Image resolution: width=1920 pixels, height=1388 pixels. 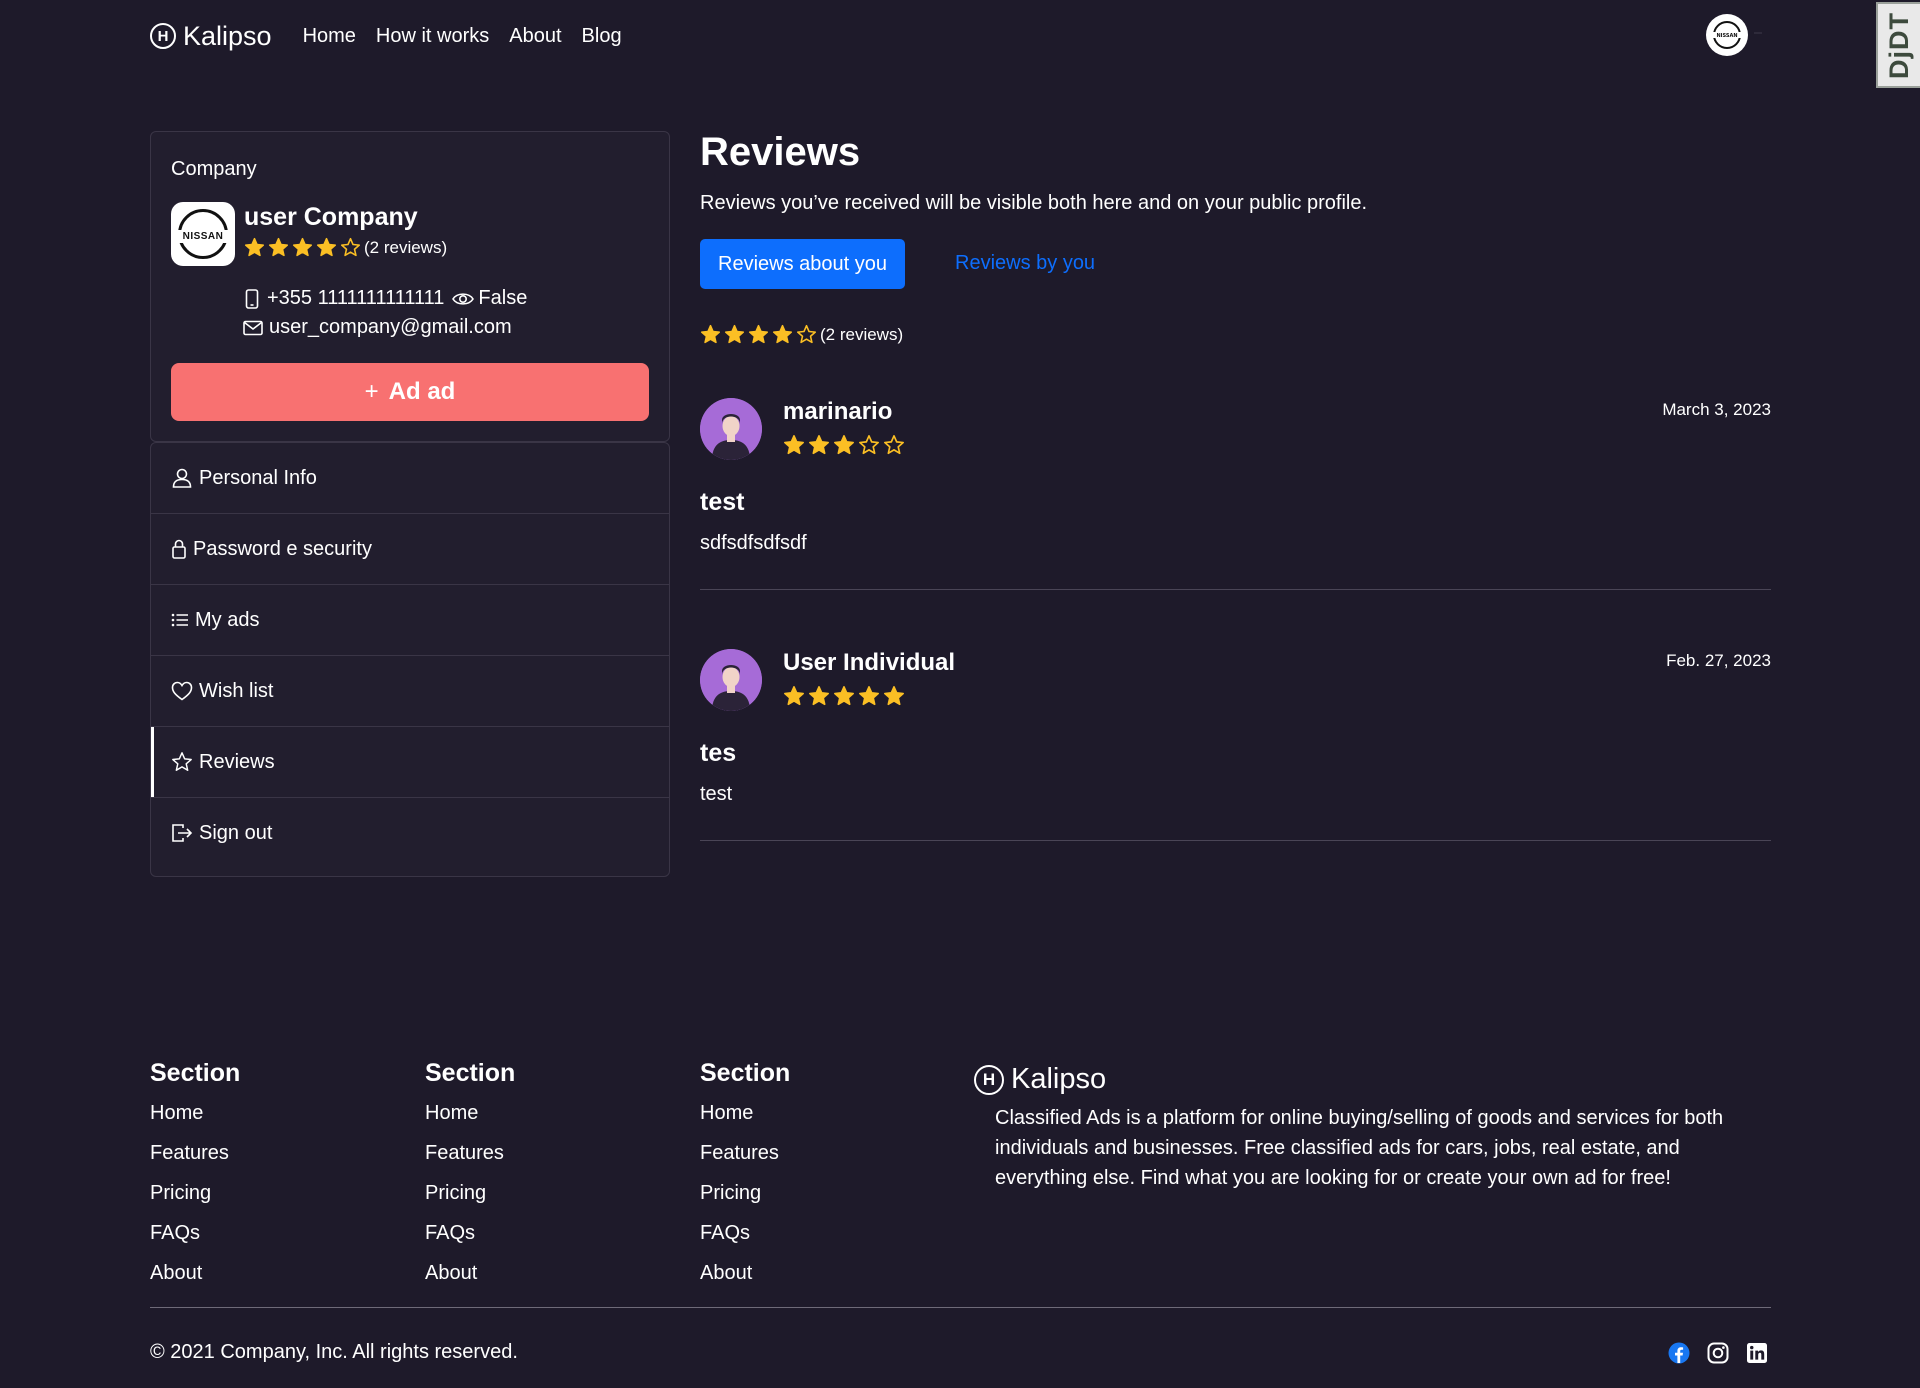 I want to click on company-rating-stars, so click(x=302, y=247).